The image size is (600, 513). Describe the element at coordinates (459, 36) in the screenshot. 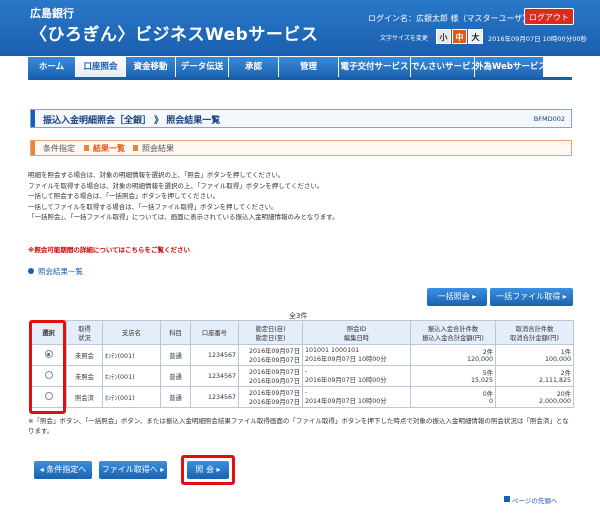

I see `font-size-medium-button: 中` at that location.